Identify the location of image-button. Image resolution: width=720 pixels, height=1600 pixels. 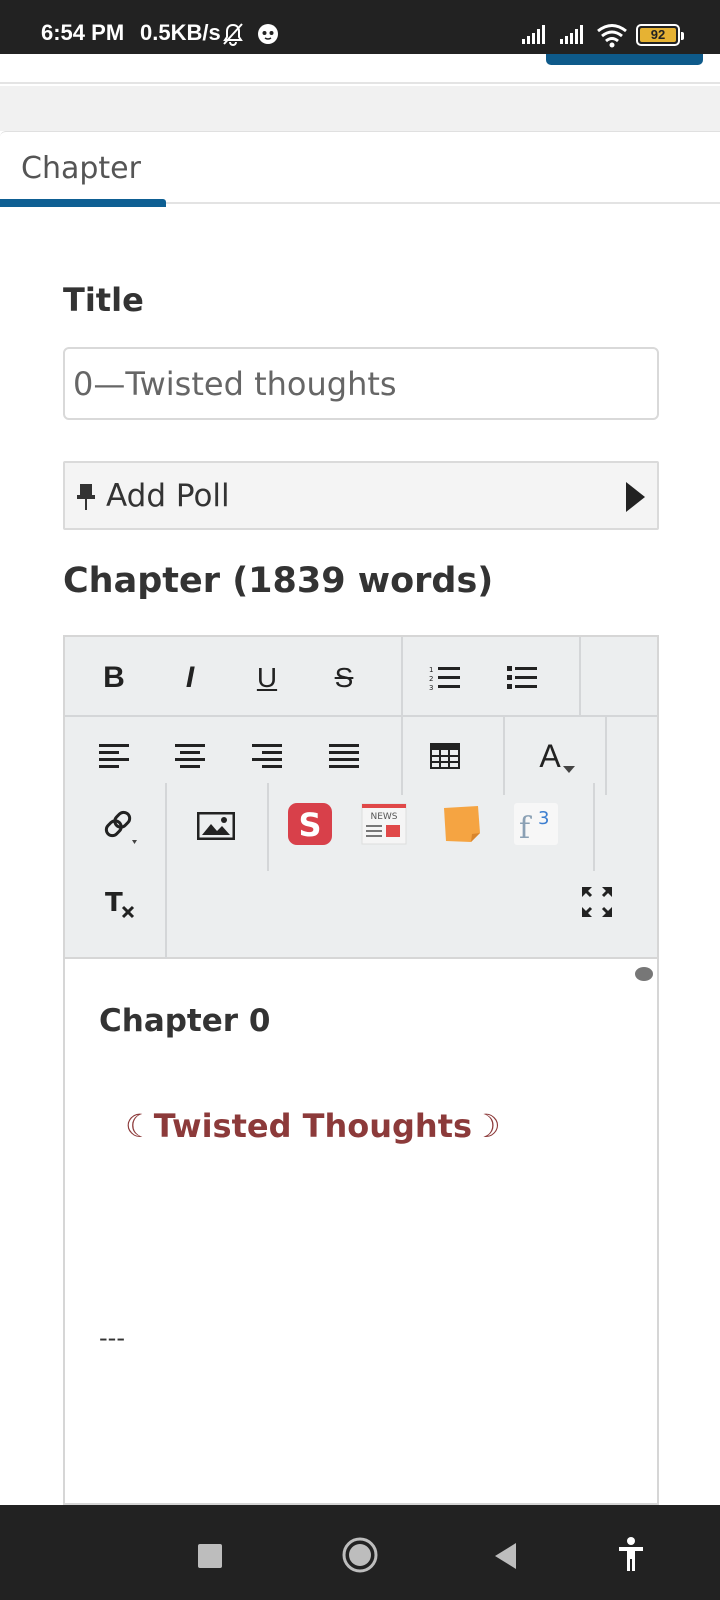
(216, 826).